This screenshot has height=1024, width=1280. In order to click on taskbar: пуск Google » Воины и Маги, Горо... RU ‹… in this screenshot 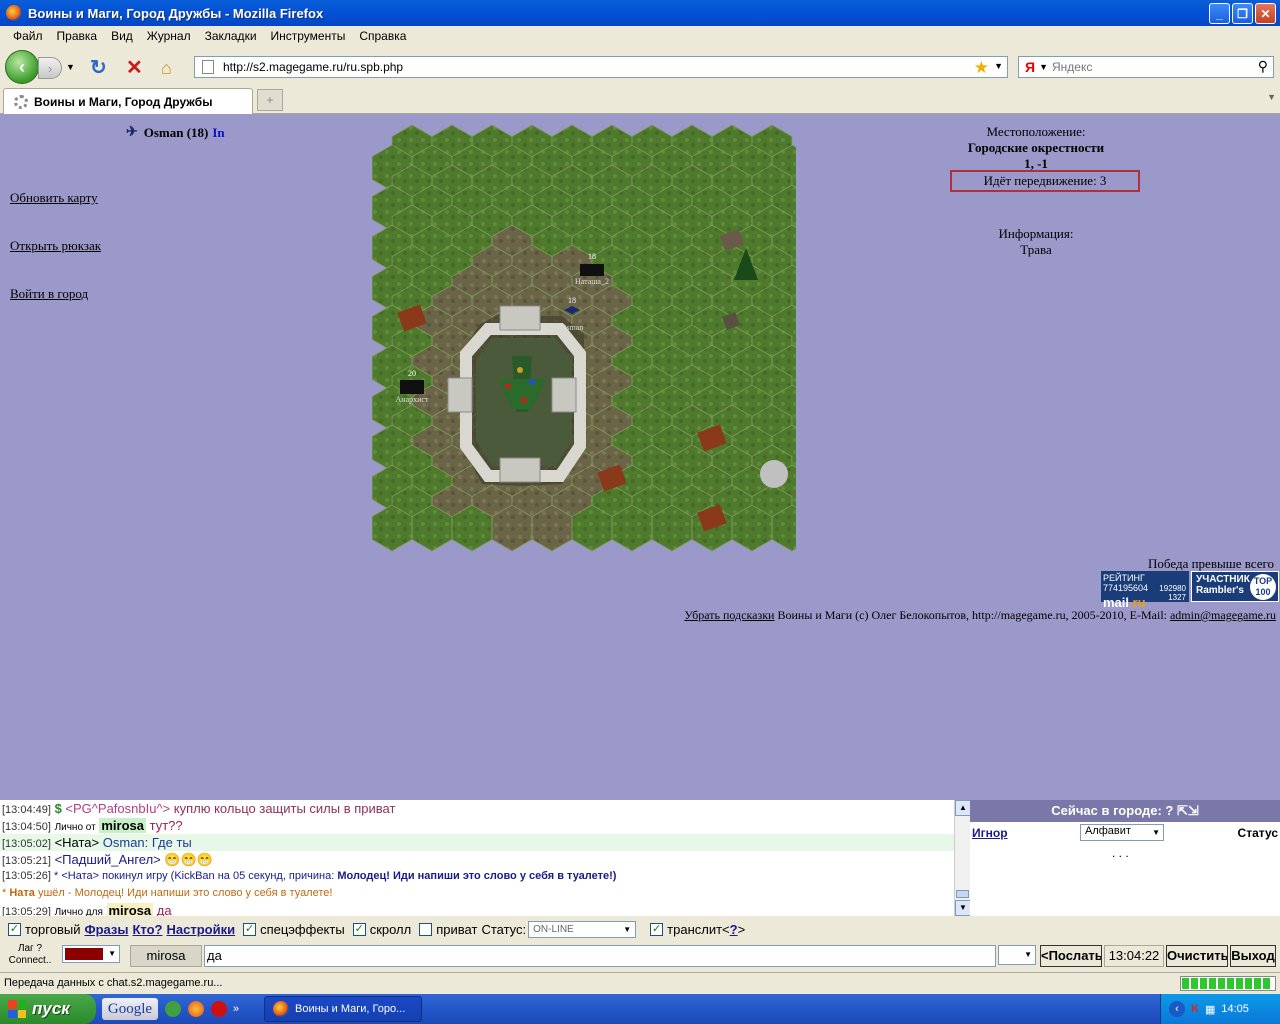, I will do `click(640, 1009)`.